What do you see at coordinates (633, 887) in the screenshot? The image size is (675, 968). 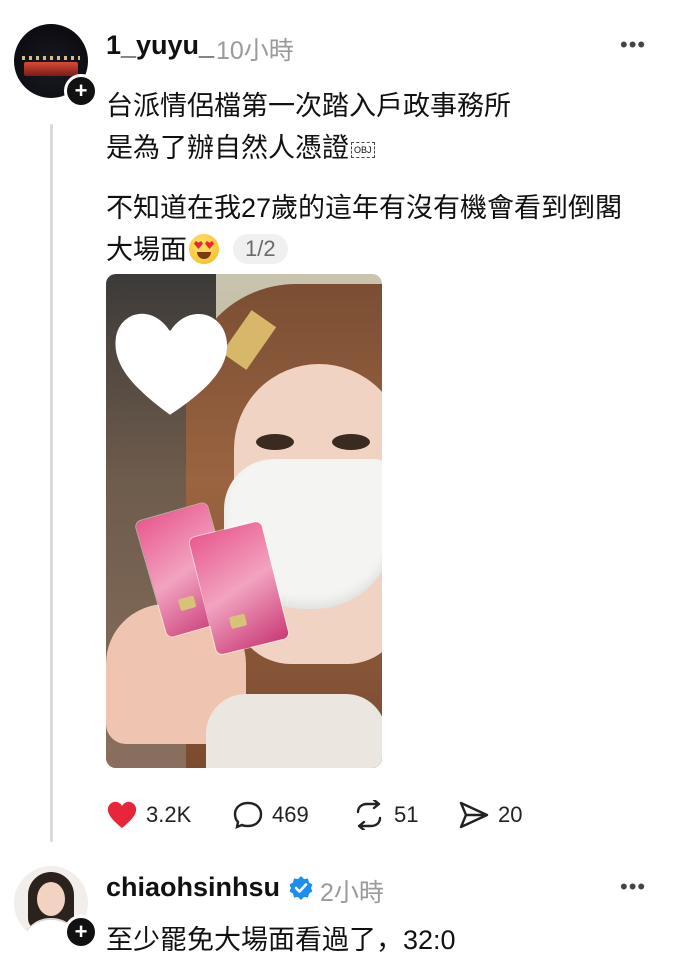 I see `reply-more-options-icon: •••` at bounding box center [633, 887].